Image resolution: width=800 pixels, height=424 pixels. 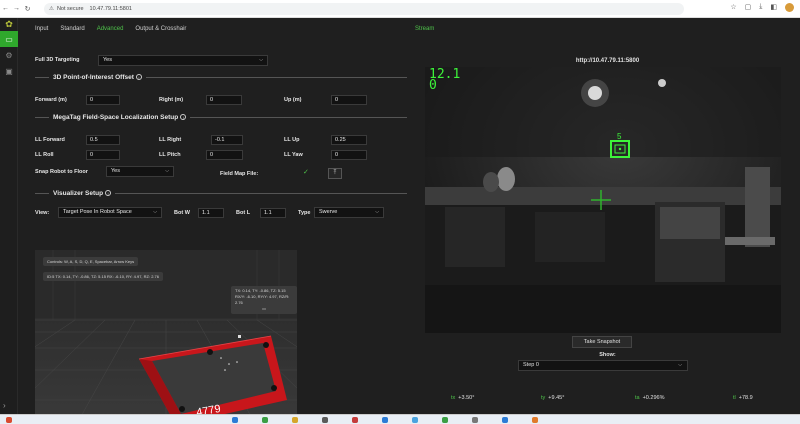 I want to click on snap-floor-label: Snap Robot to Floor, so click(x=61, y=172).